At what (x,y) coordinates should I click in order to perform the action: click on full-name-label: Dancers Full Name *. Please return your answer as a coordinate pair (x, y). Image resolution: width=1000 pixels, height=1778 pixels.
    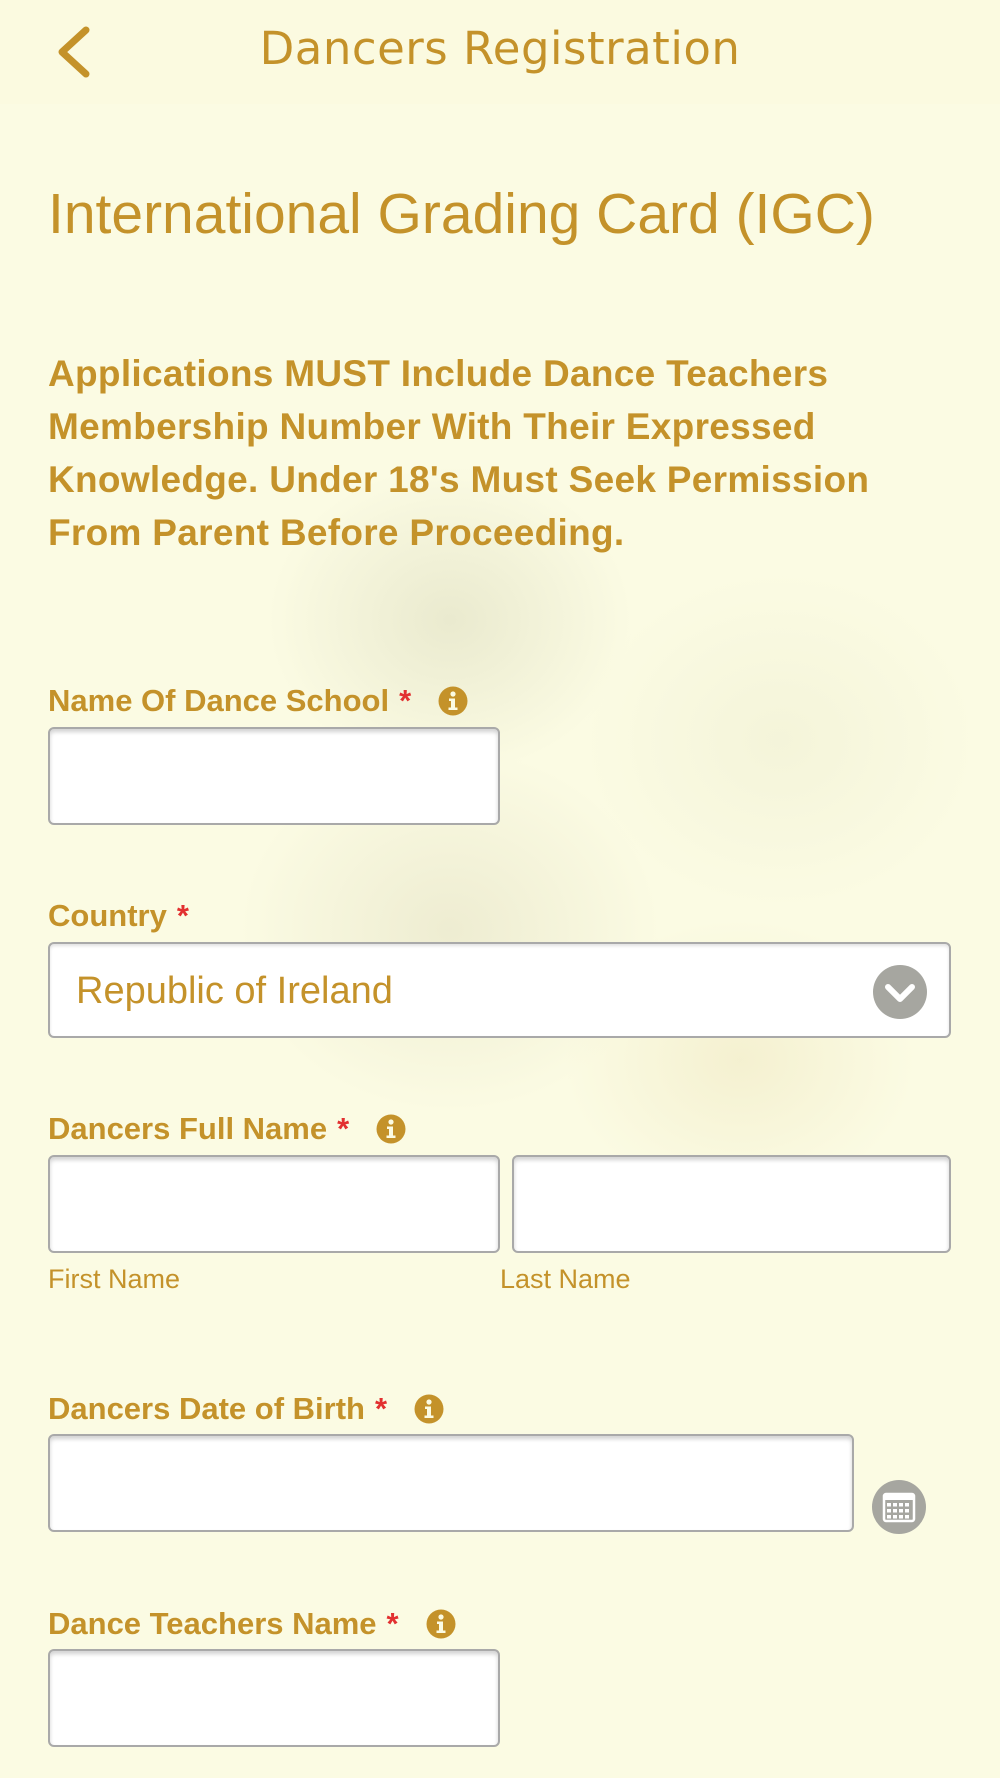
    Looking at the image, I should click on (227, 1129).